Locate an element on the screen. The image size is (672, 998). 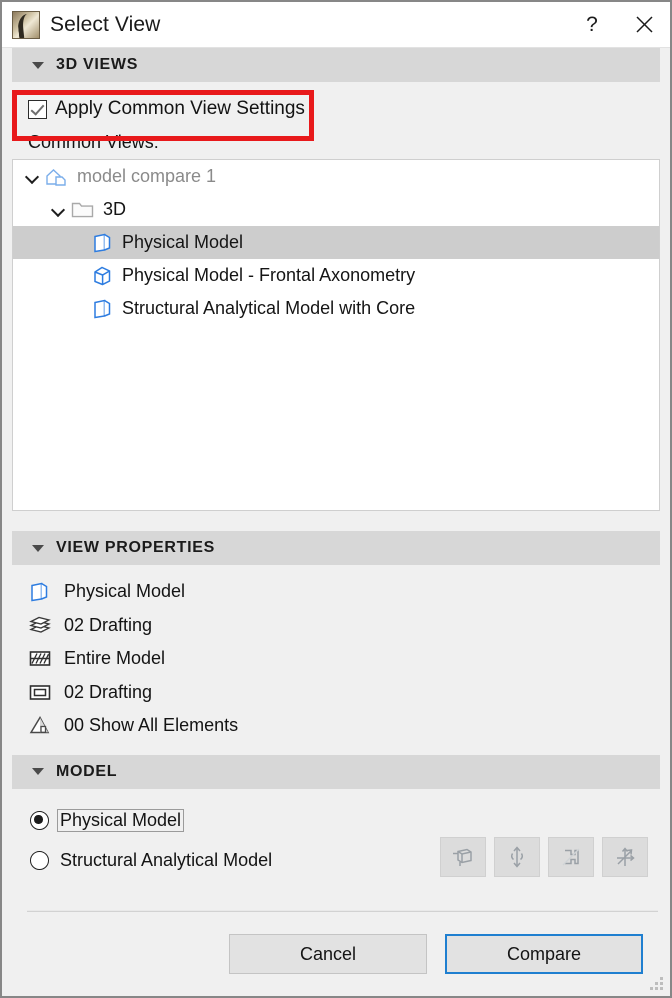
title-bar-buttons: ? is located at coordinates (618, 24).